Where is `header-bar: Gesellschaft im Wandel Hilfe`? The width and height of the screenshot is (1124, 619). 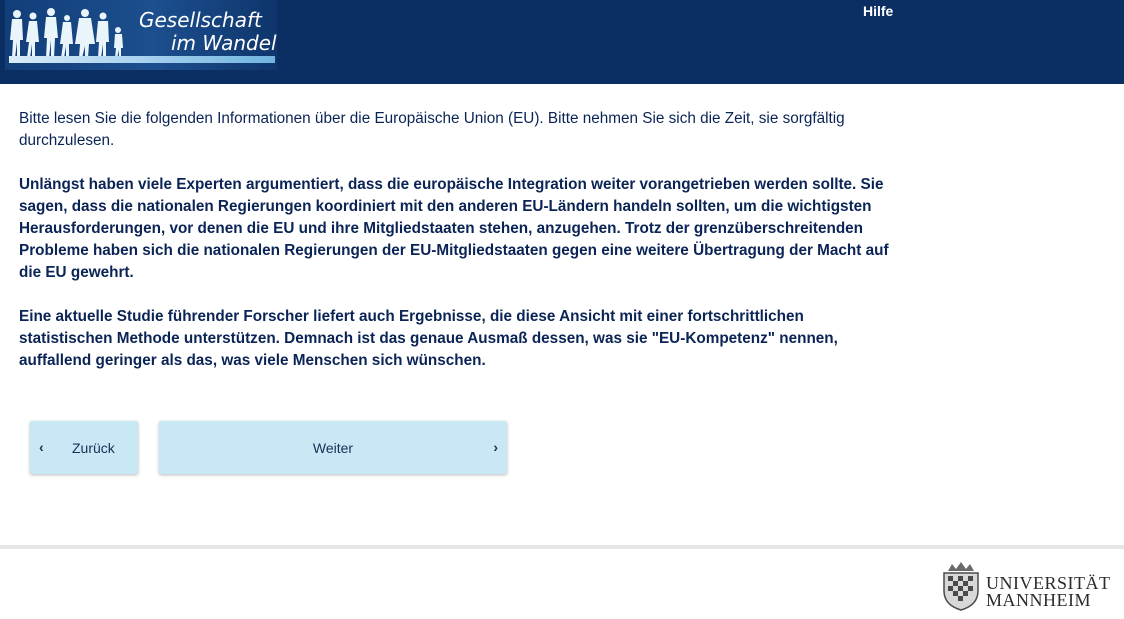
header-bar: Gesellschaft im Wandel Hilfe is located at coordinates (562, 42).